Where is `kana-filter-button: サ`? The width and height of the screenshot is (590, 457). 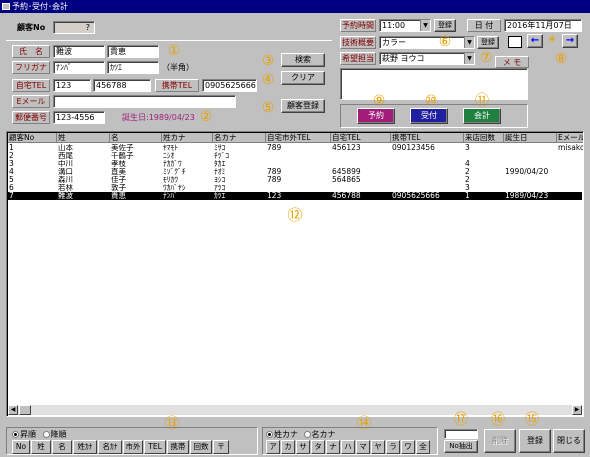
kana-filter-button: サ is located at coordinates (303, 447).